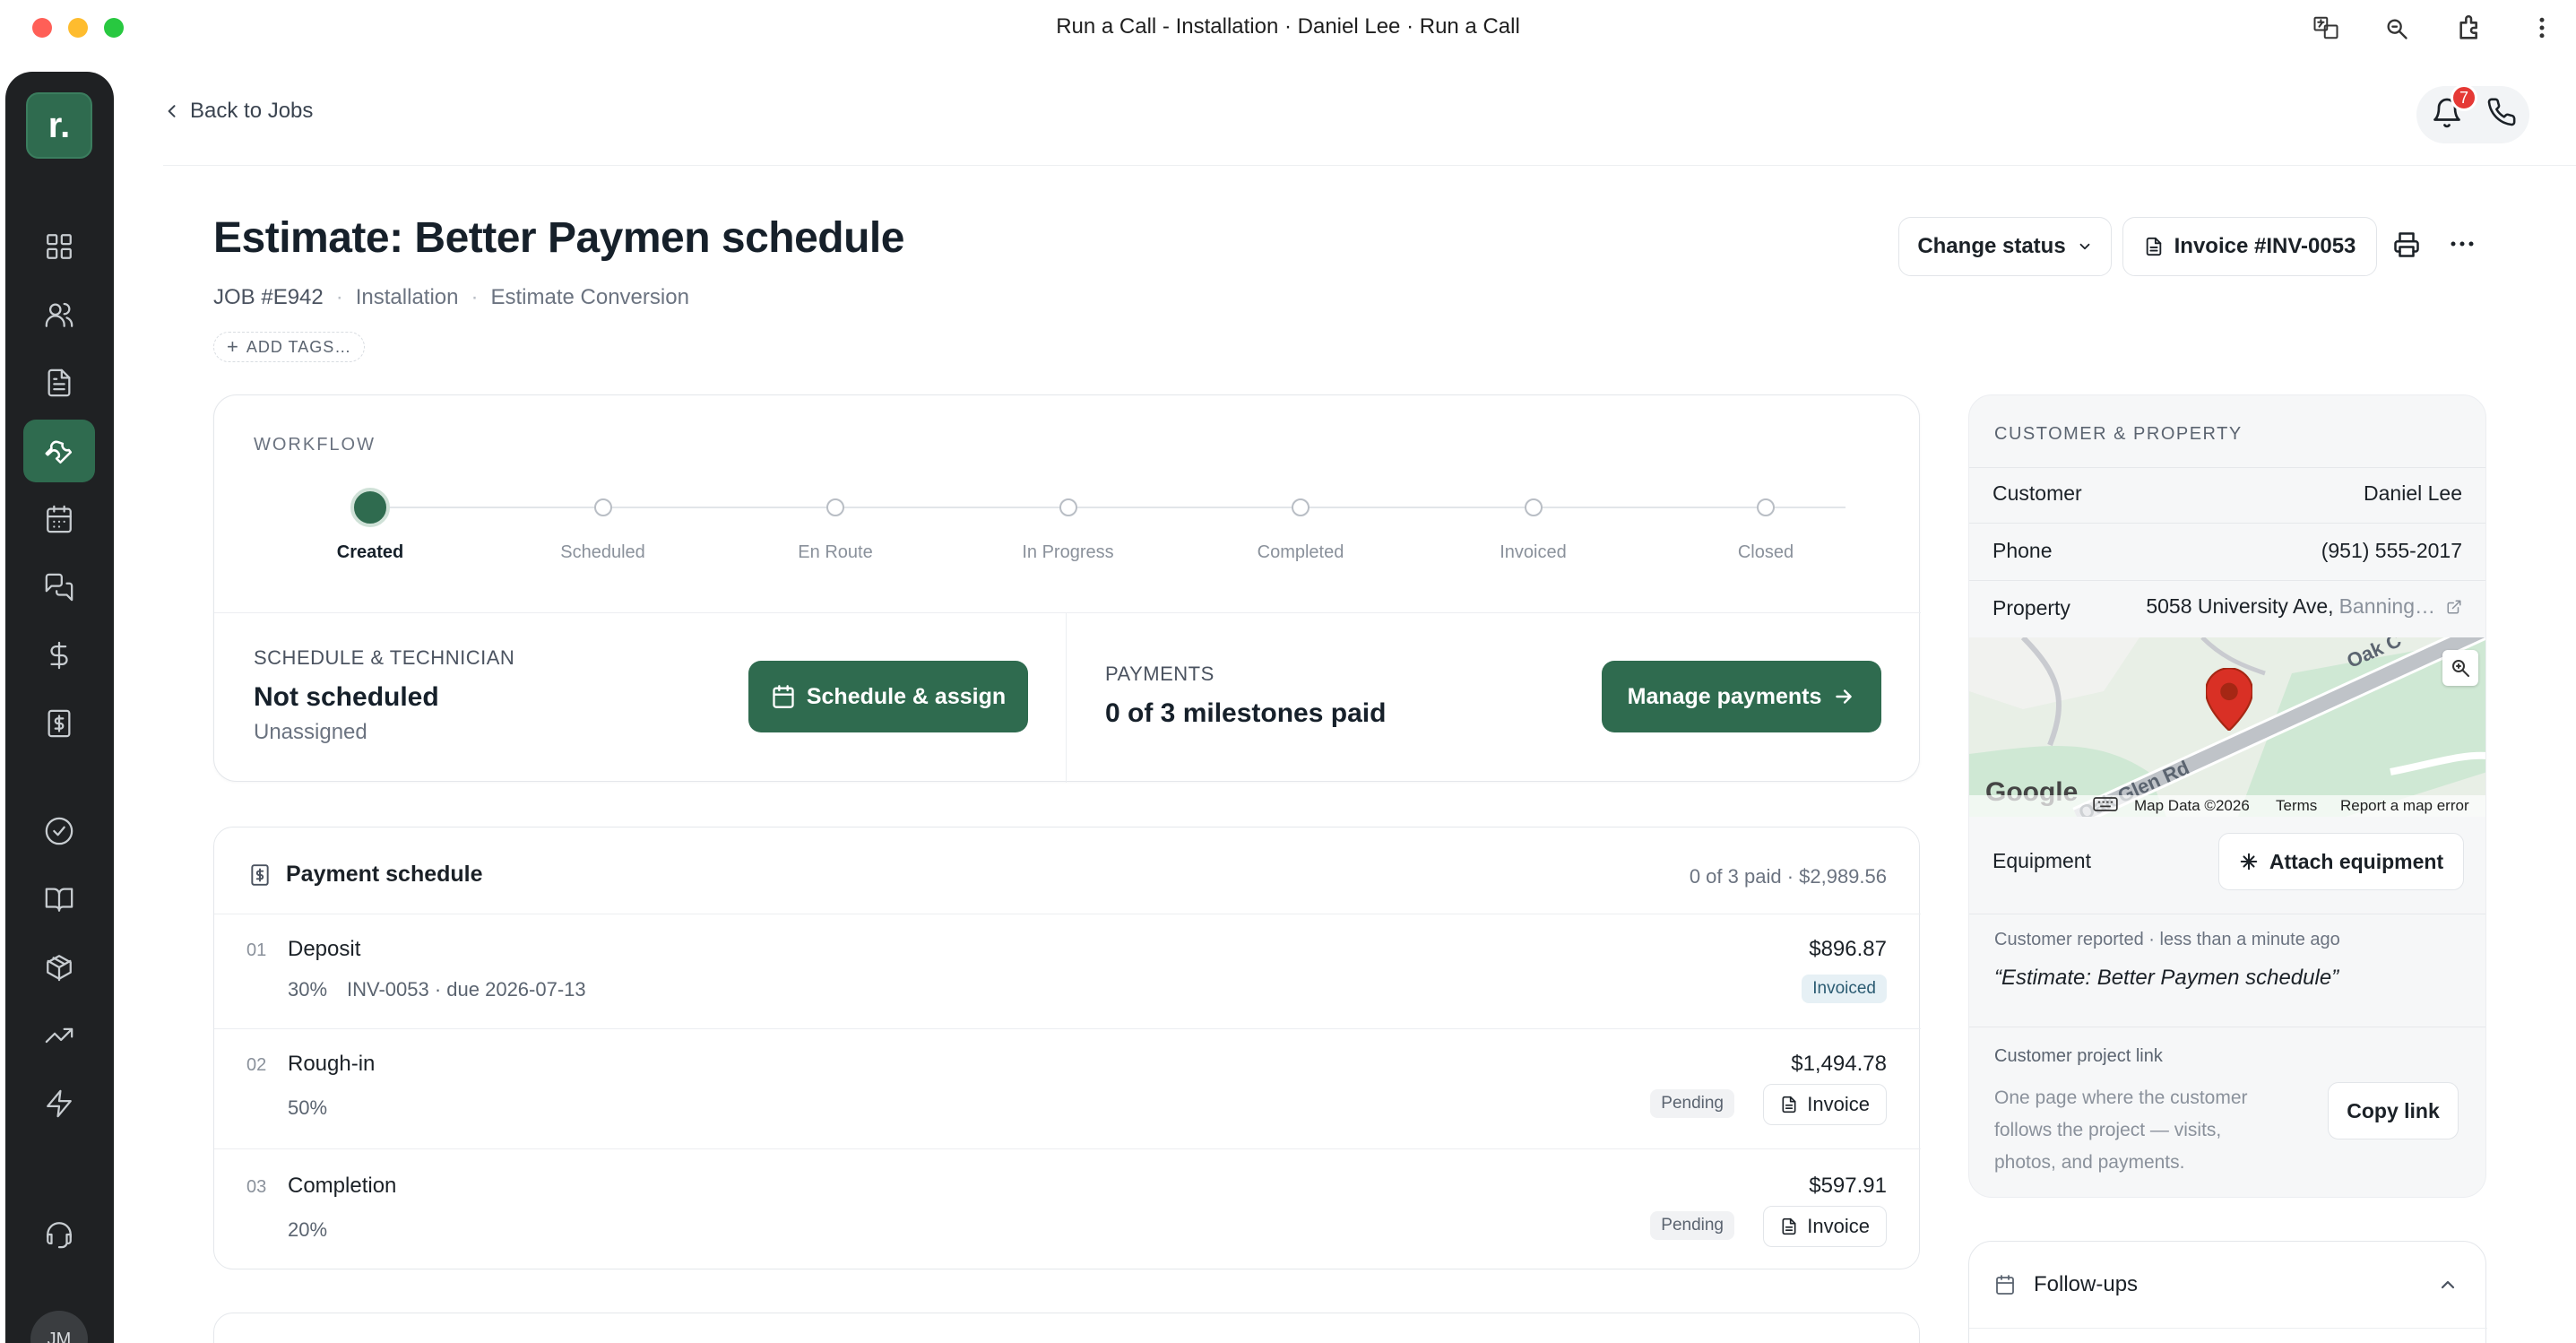  I want to click on users-icon, so click(59, 314).